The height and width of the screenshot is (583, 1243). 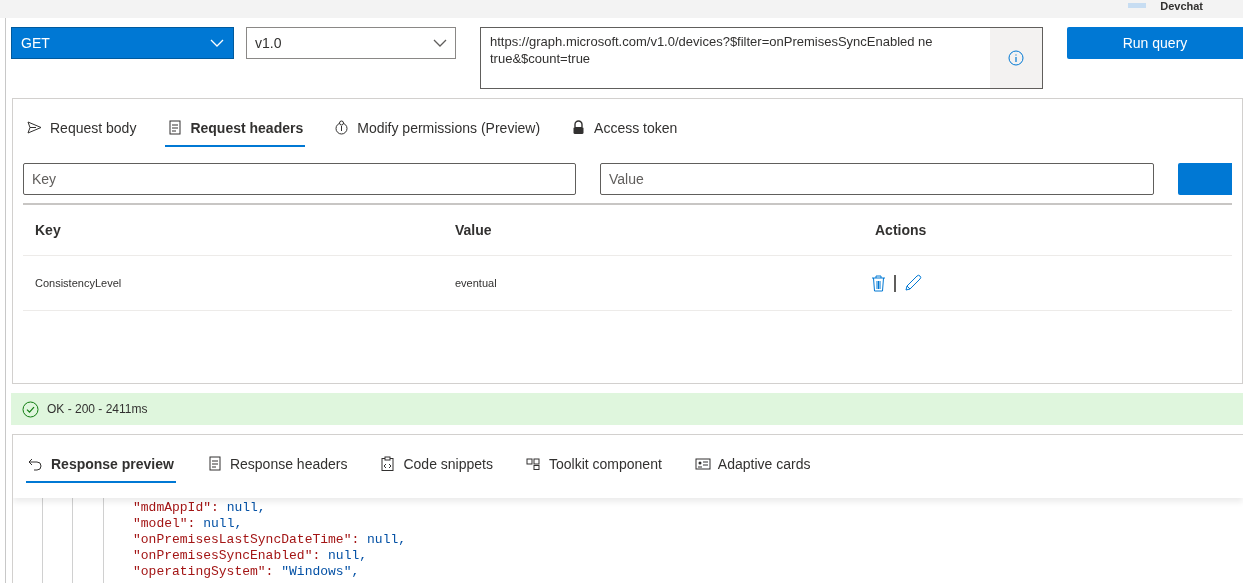 What do you see at coordinates (203, 571) in the screenshot?
I see `json-key: "operatingSystem":` at bounding box center [203, 571].